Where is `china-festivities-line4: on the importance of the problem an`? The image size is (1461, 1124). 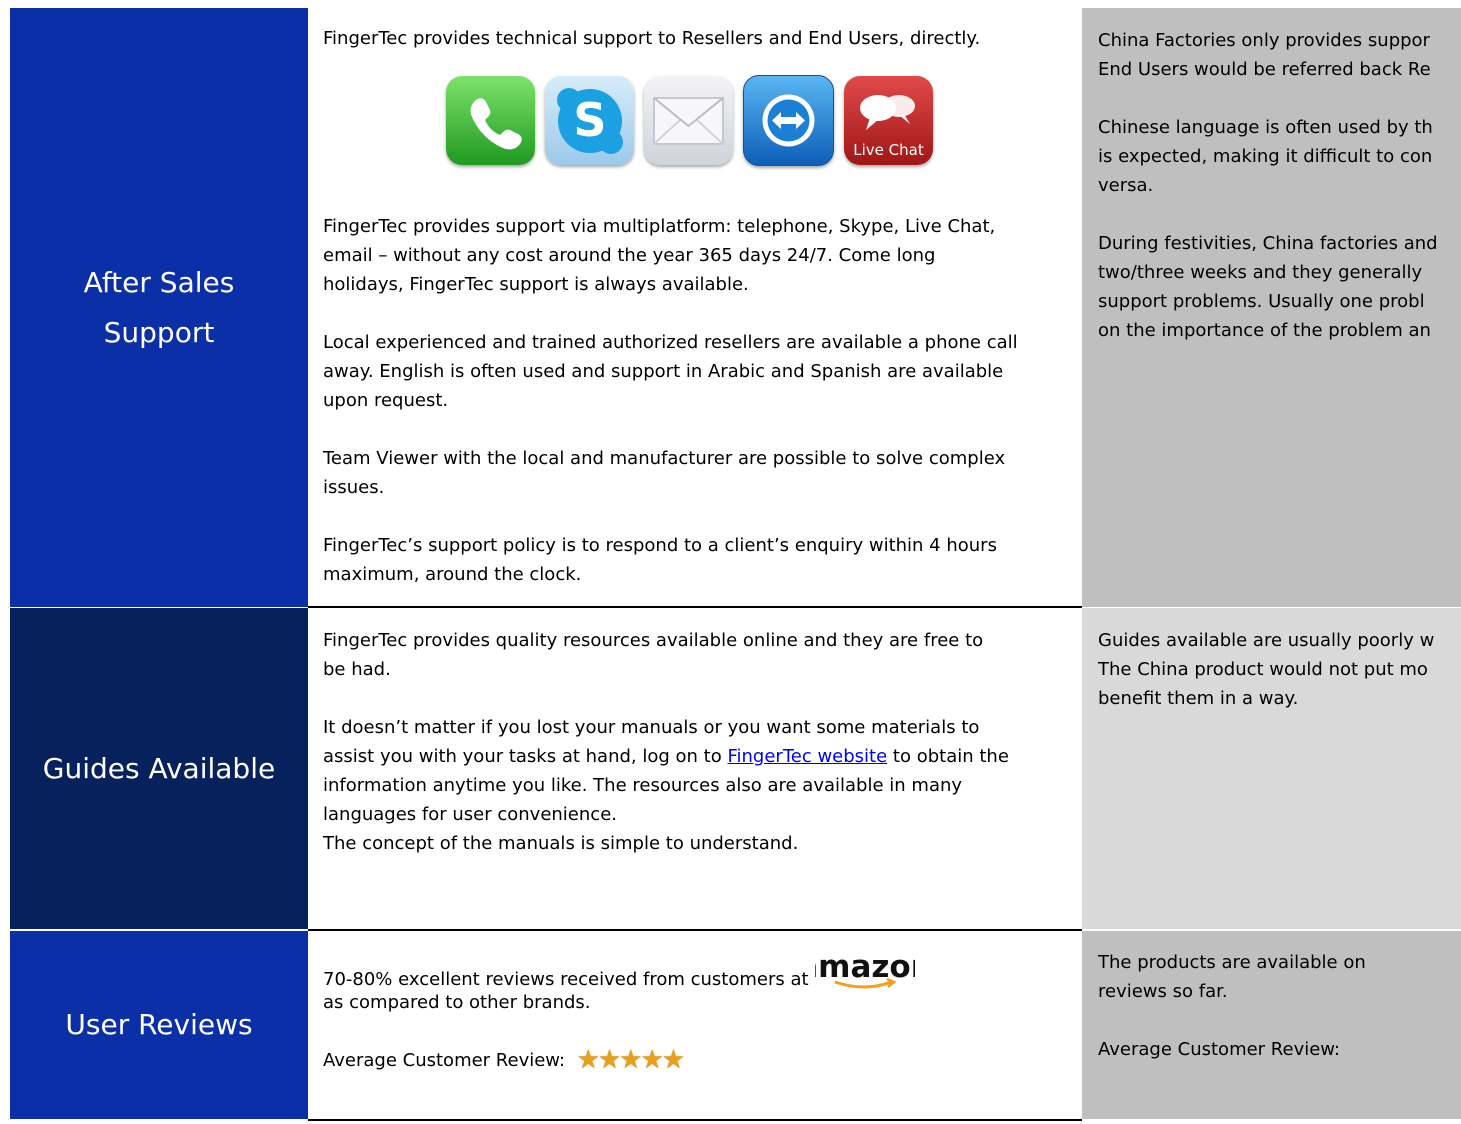 china-festivities-line4: on the importance of the problem an is located at coordinates (1264, 330).